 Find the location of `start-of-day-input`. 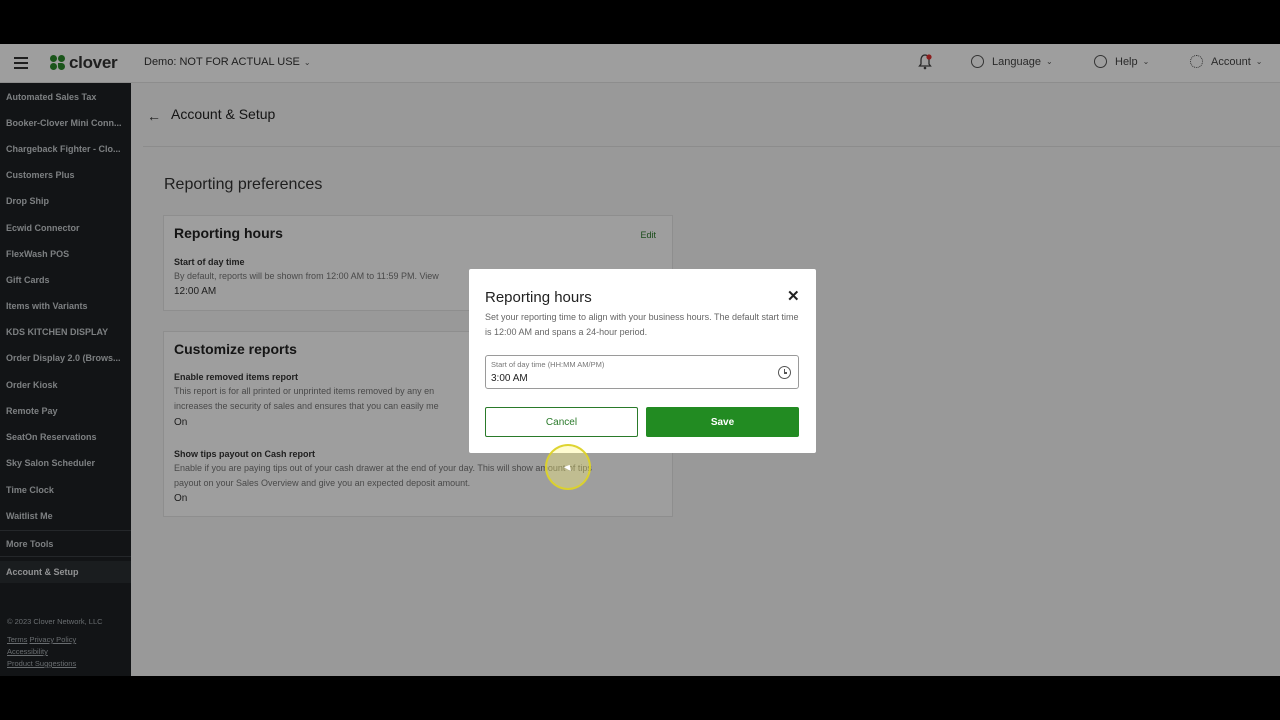

start-of-day-input is located at coordinates (626, 378).